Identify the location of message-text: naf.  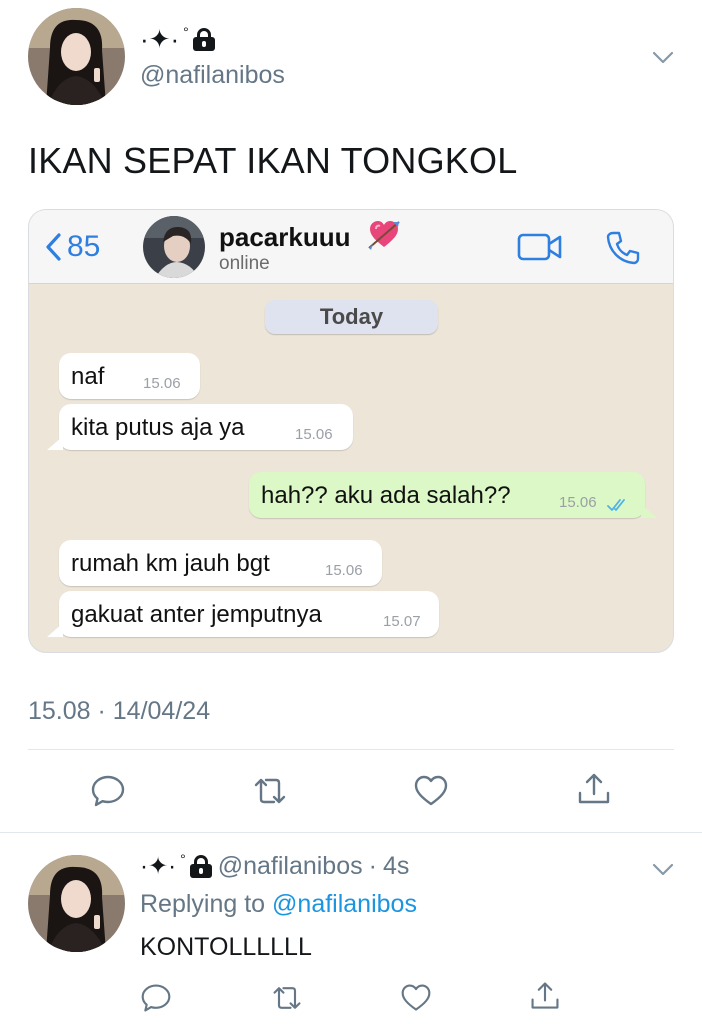
(88, 376).